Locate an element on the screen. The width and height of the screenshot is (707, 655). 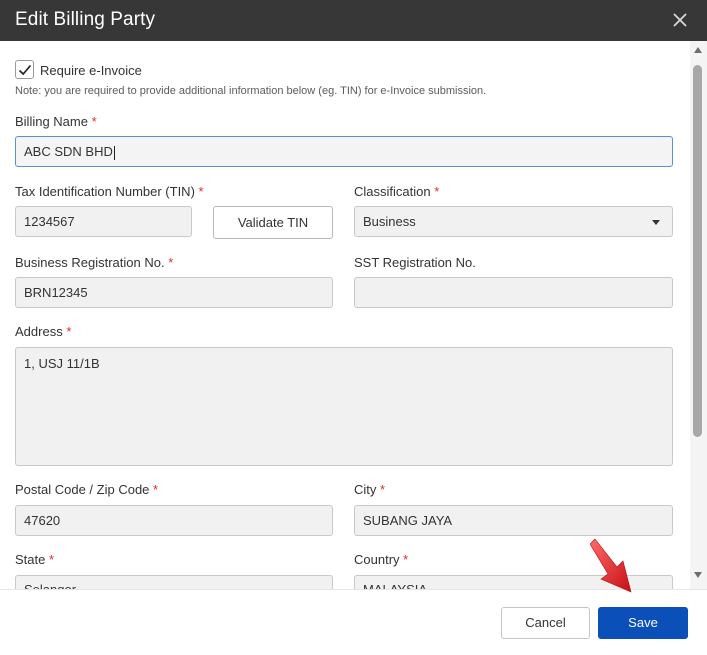
save-button: Save is located at coordinates (643, 623).